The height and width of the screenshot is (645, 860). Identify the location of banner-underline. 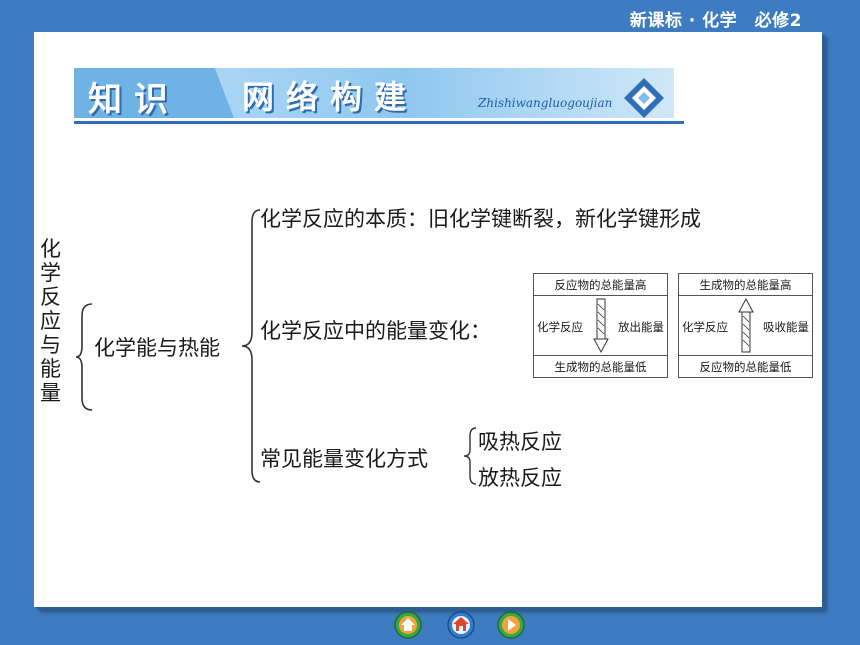
(379, 122).